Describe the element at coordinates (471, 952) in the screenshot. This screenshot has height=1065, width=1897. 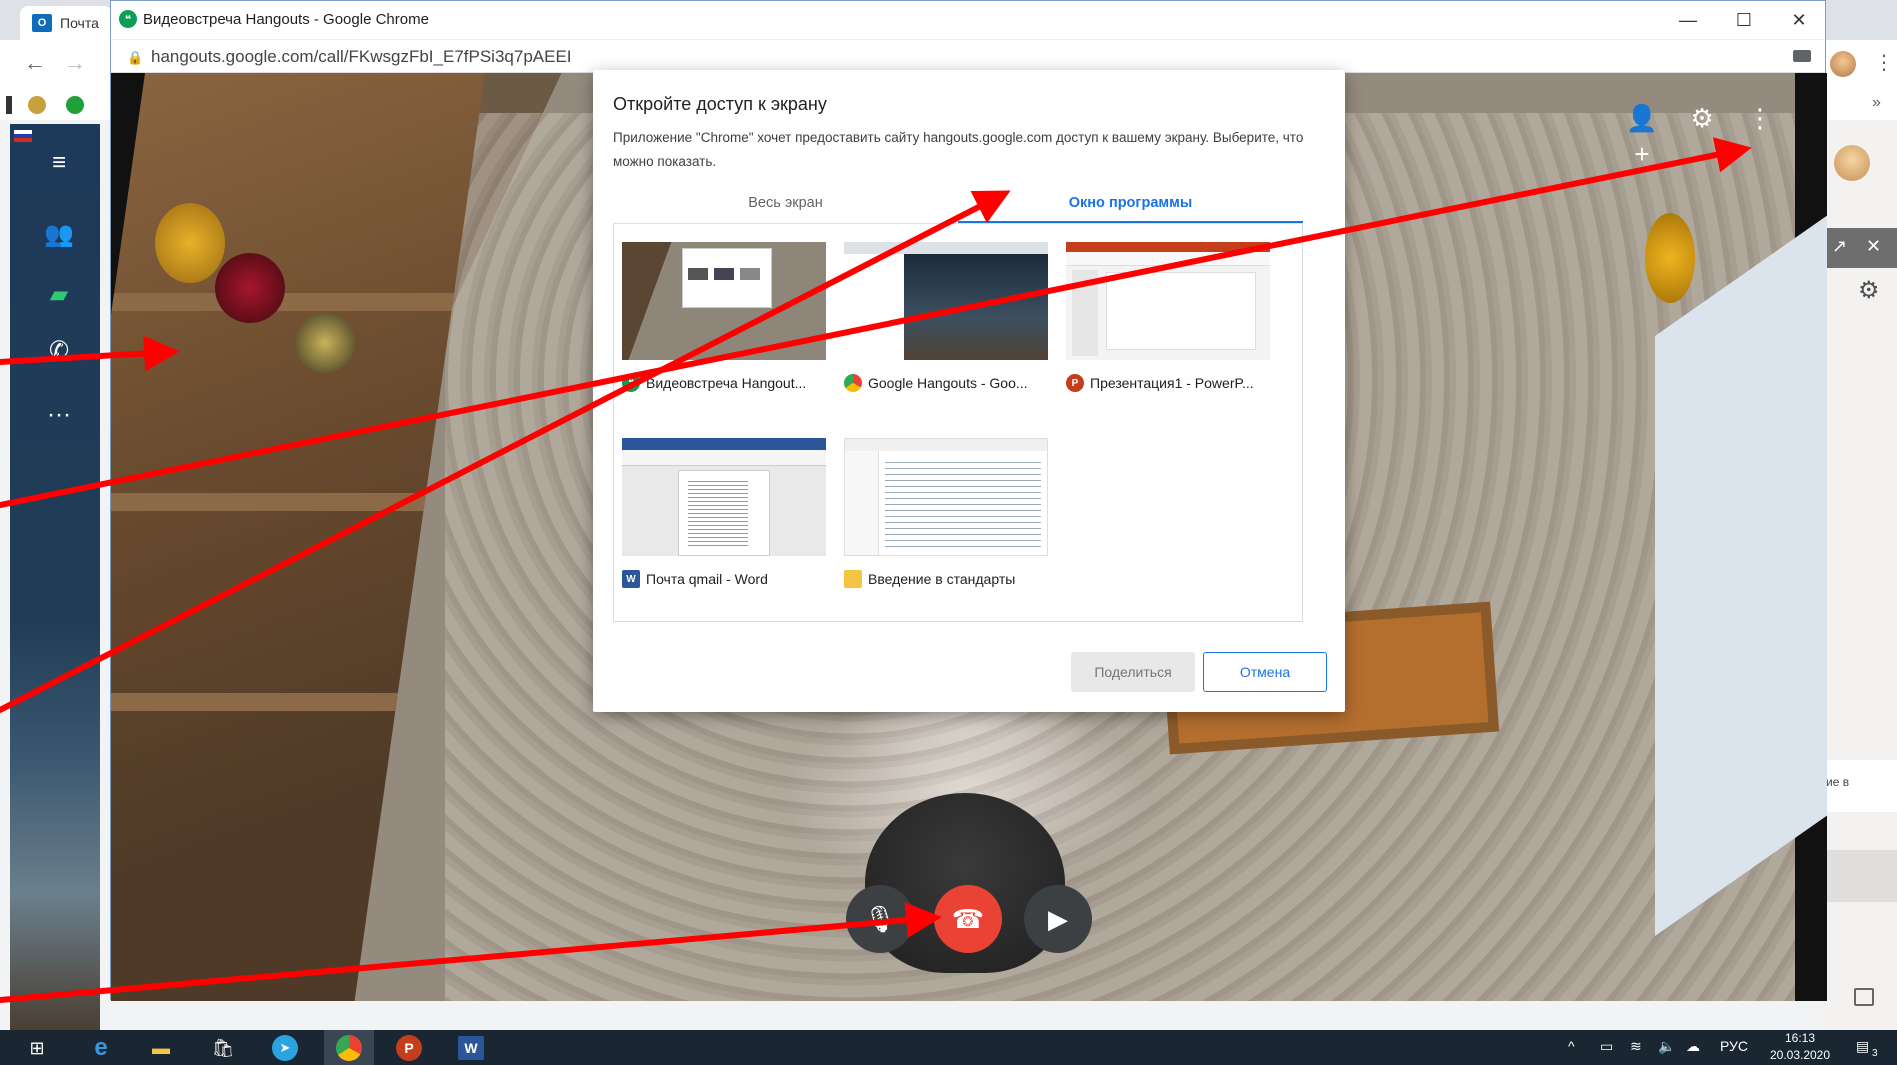
I see `arrow-to-hangup` at that location.